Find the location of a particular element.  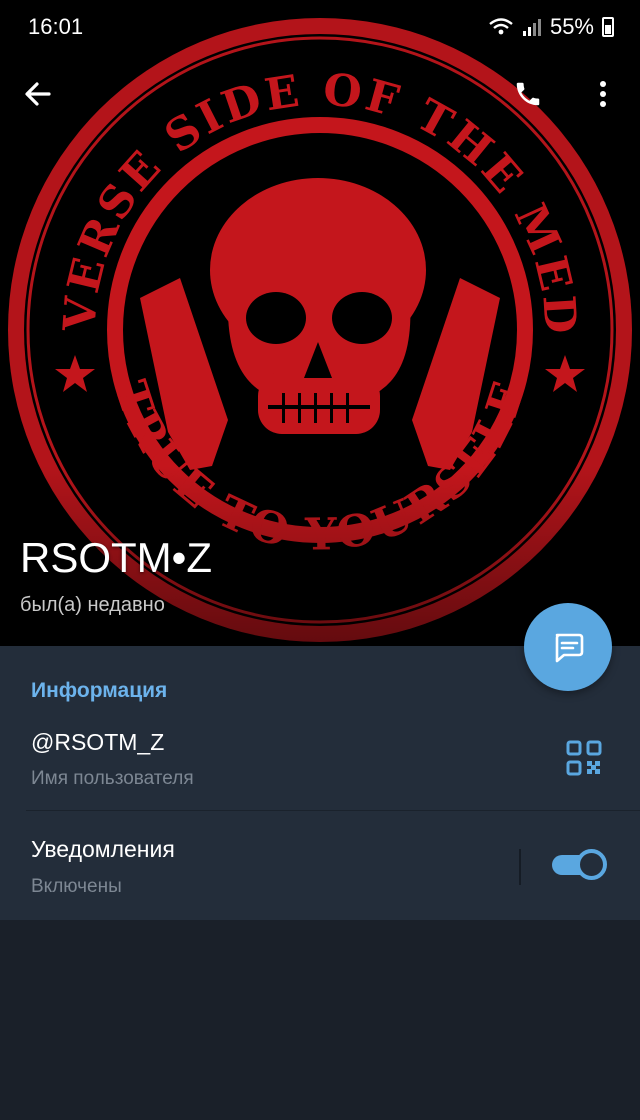

toggle-knob is located at coordinates (591, 864).